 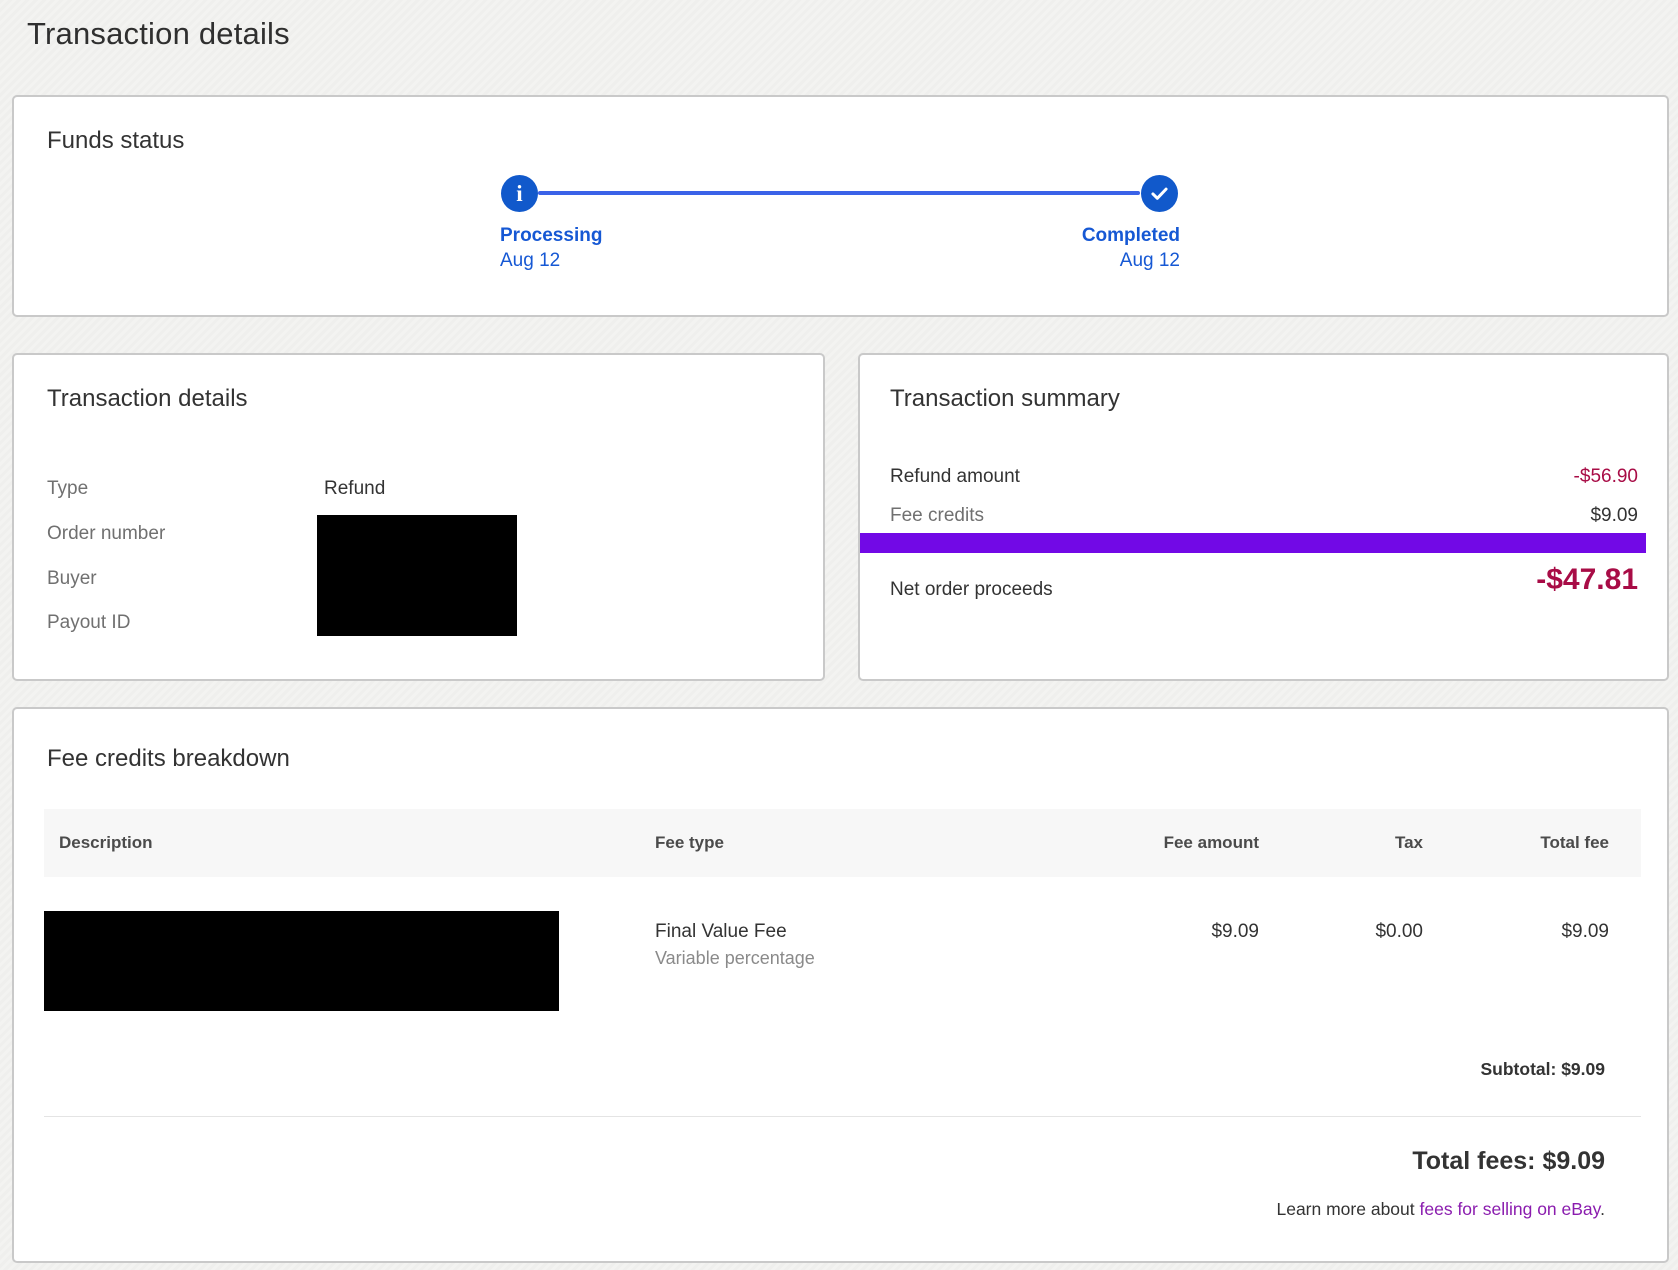 What do you see at coordinates (551, 235) in the screenshot?
I see `step-label: Processing` at bounding box center [551, 235].